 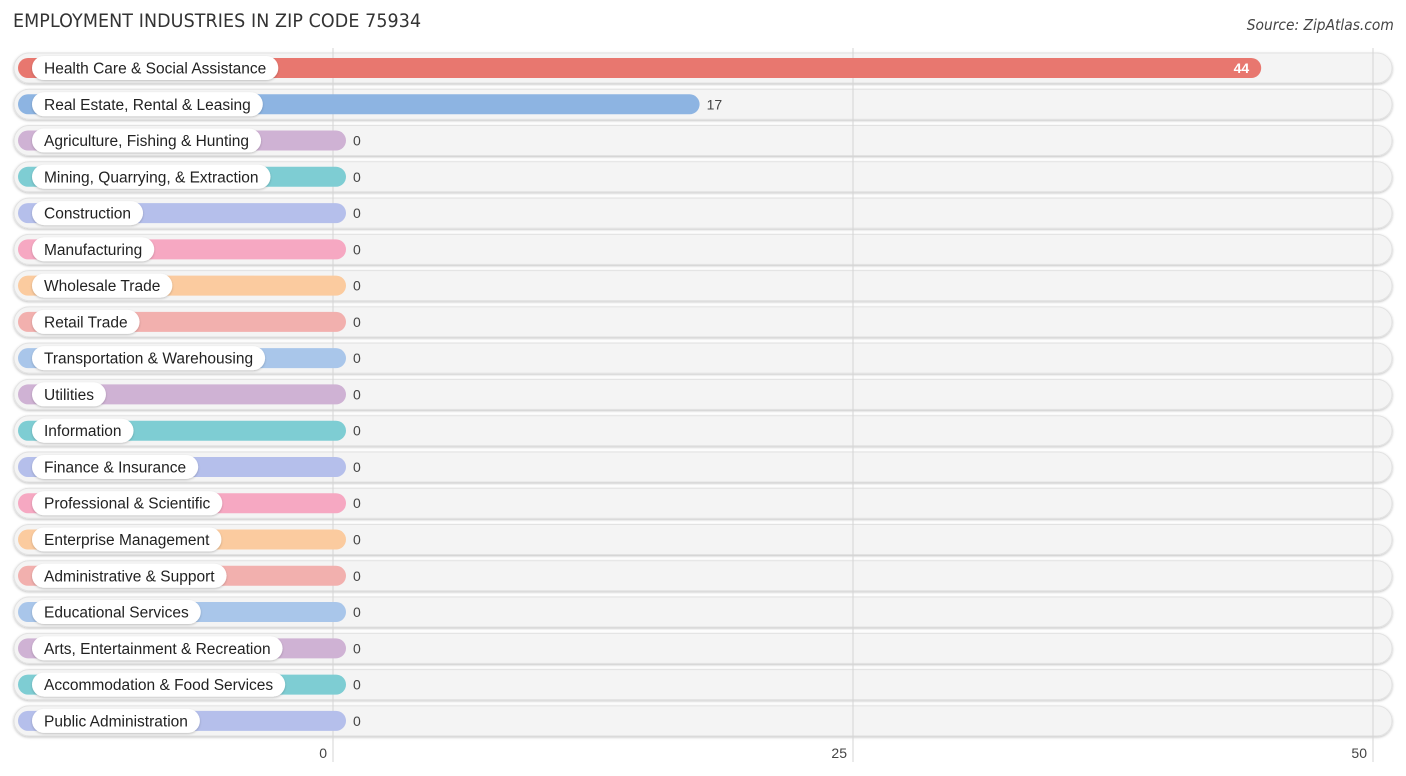 What do you see at coordinates (102, 286) in the screenshot?
I see `category-label: Wholesale Trade` at bounding box center [102, 286].